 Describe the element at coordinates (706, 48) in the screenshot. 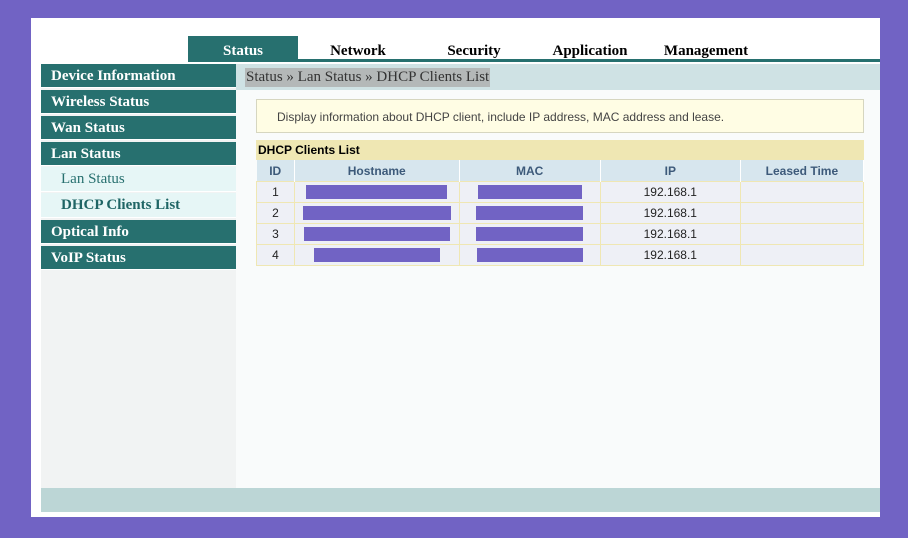

I see `tab-management: Management` at that location.